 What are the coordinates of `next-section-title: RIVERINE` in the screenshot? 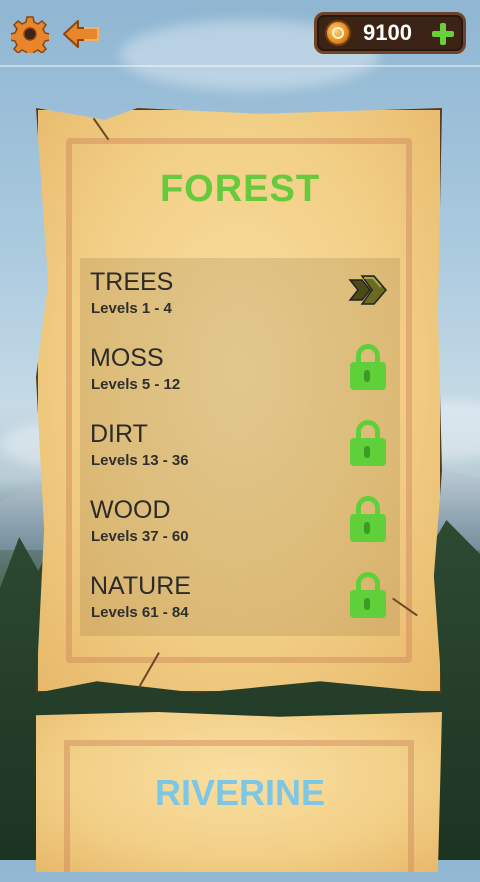 It's located at (240, 793).